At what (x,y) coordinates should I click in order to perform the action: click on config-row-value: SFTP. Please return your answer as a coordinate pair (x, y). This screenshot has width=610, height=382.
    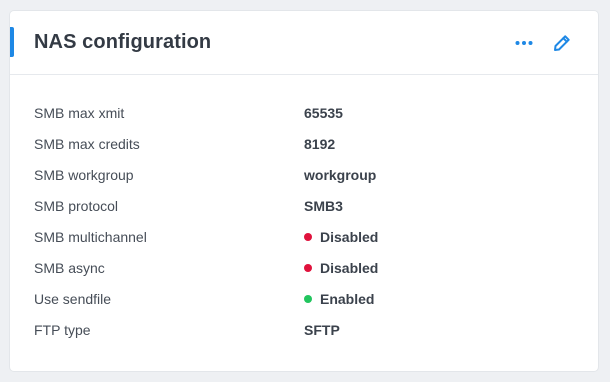
    Looking at the image, I should click on (322, 329).